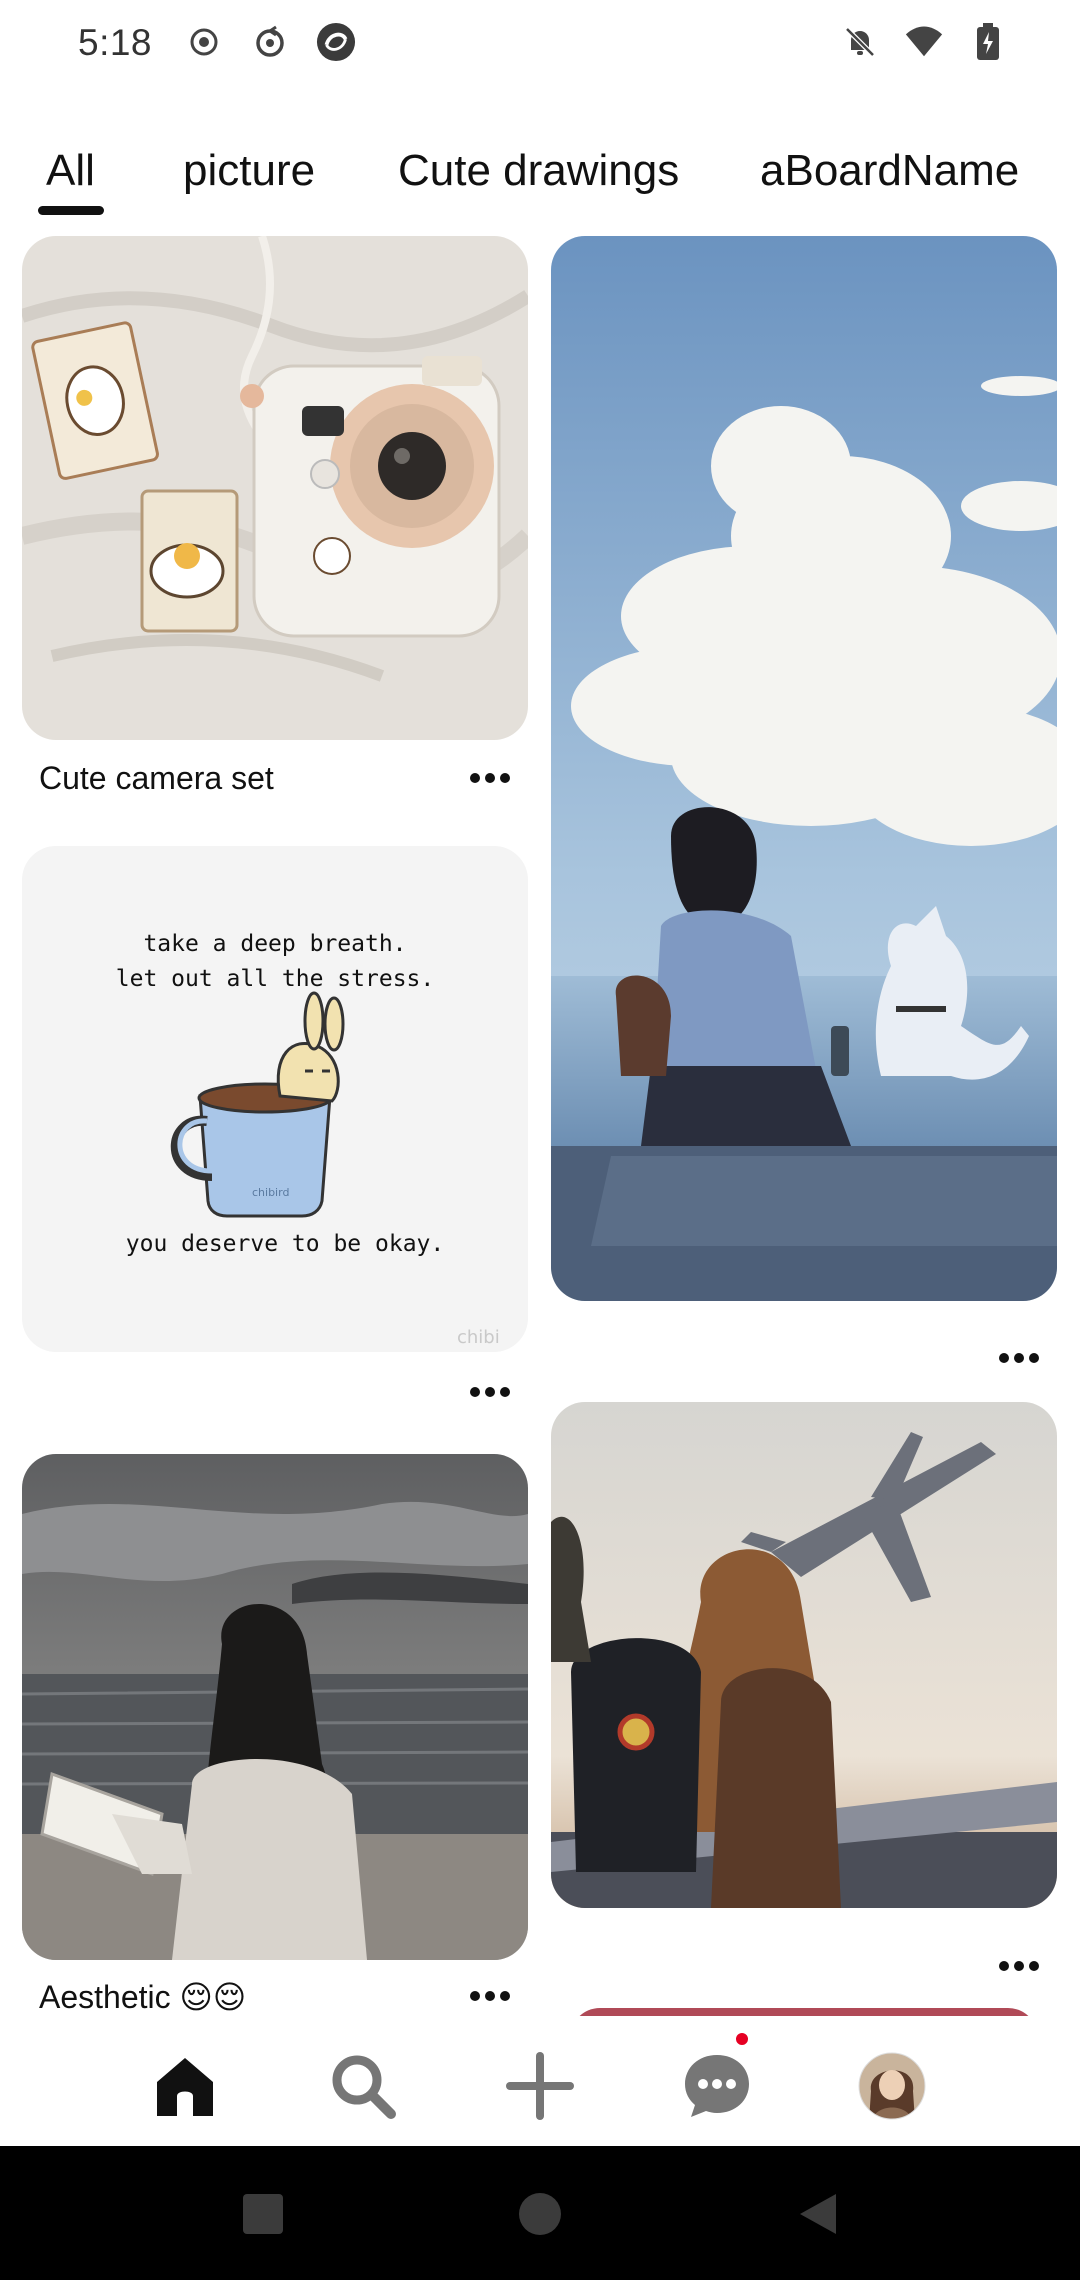 The width and height of the screenshot is (1080, 2280). What do you see at coordinates (478, 1337) in the screenshot?
I see `illustration-watermark: chibi` at bounding box center [478, 1337].